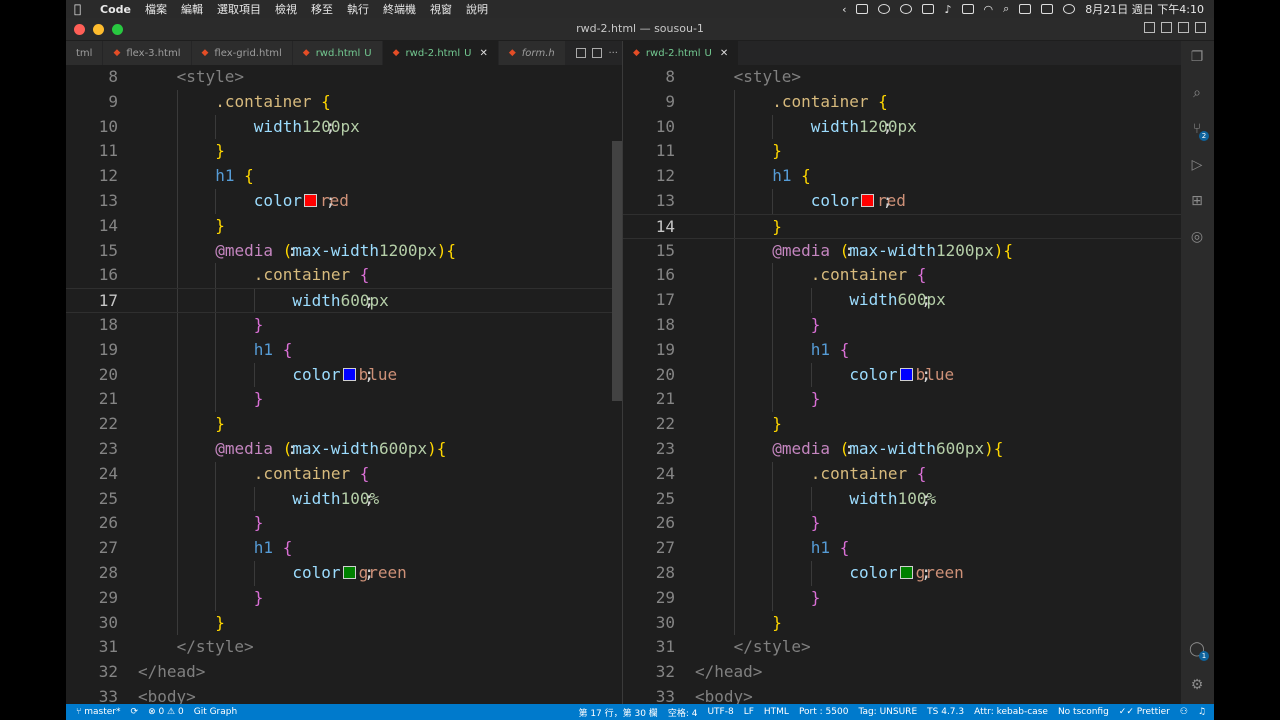  I want to click on menu-app: Code, so click(115, 9).